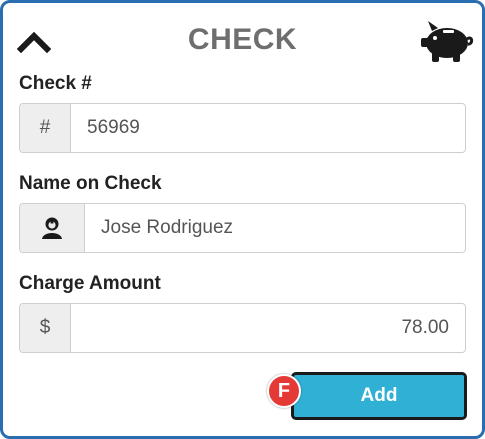 This screenshot has width=485, height=439. I want to click on user-addon, so click(52, 228).